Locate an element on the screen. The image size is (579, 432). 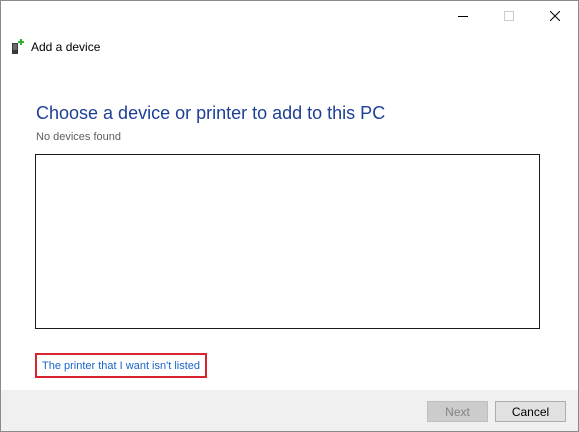
maximize-icon is located at coordinates (509, 16).